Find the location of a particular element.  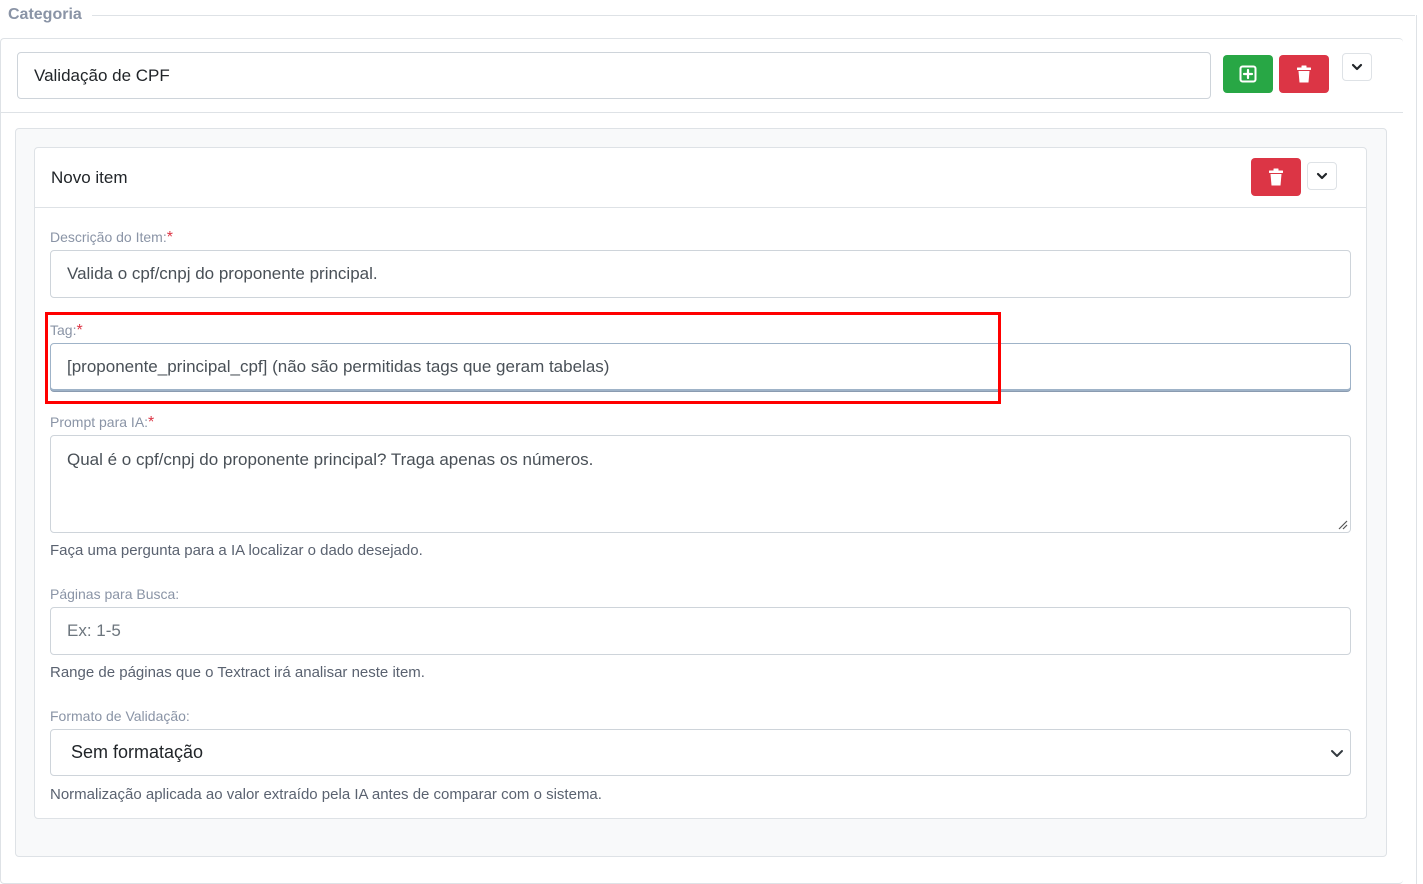

category-name-input: Validação de CPF is located at coordinates (614, 75).